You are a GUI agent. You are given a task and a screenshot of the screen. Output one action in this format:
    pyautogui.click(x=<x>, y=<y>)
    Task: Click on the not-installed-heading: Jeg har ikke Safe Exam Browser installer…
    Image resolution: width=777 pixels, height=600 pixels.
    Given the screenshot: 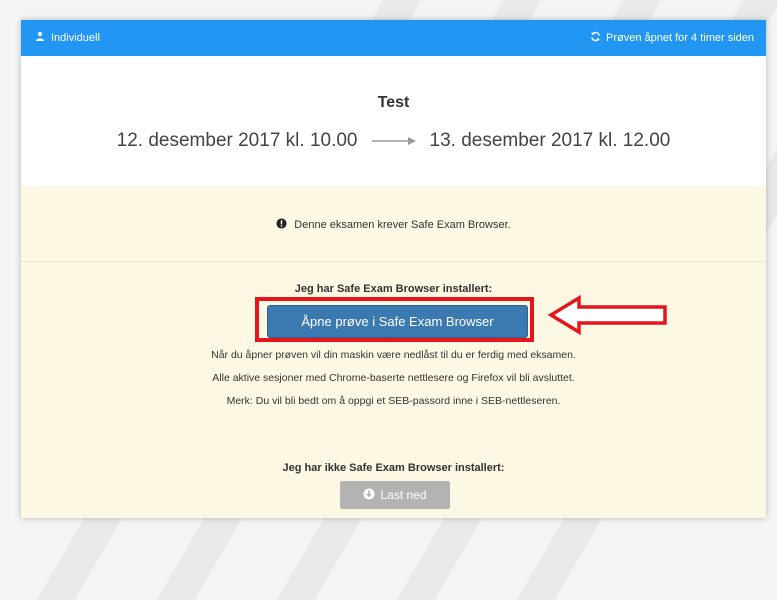 What is the action you would take?
    pyautogui.click(x=393, y=468)
    